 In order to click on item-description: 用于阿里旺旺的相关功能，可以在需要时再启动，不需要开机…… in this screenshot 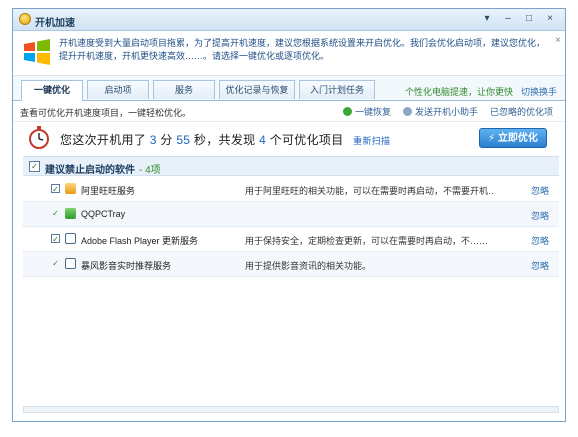, I will do `click(370, 191)`.